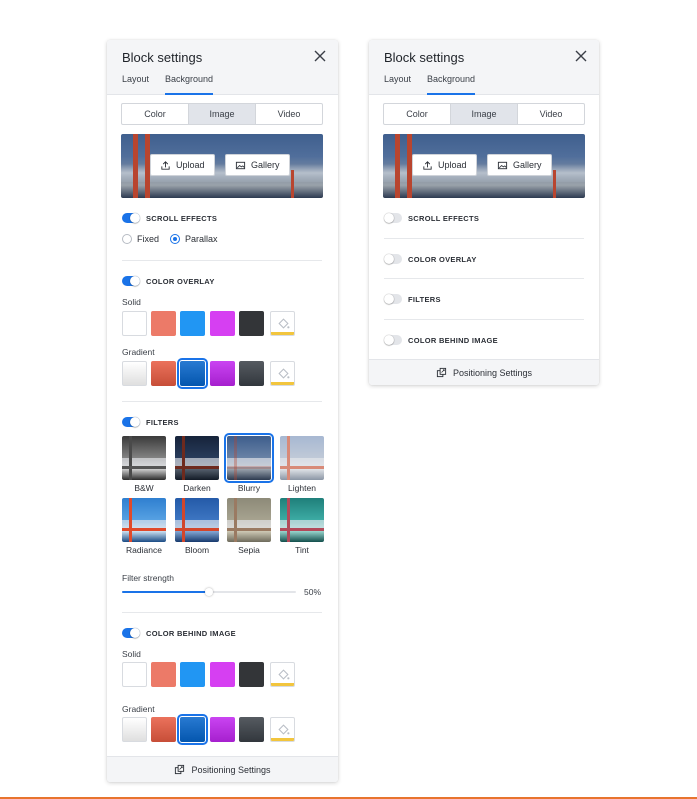  Describe the element at coordinates (492, 372) in the screenshot. I see `positioning-settings-label: Positioning Settings` at that location.